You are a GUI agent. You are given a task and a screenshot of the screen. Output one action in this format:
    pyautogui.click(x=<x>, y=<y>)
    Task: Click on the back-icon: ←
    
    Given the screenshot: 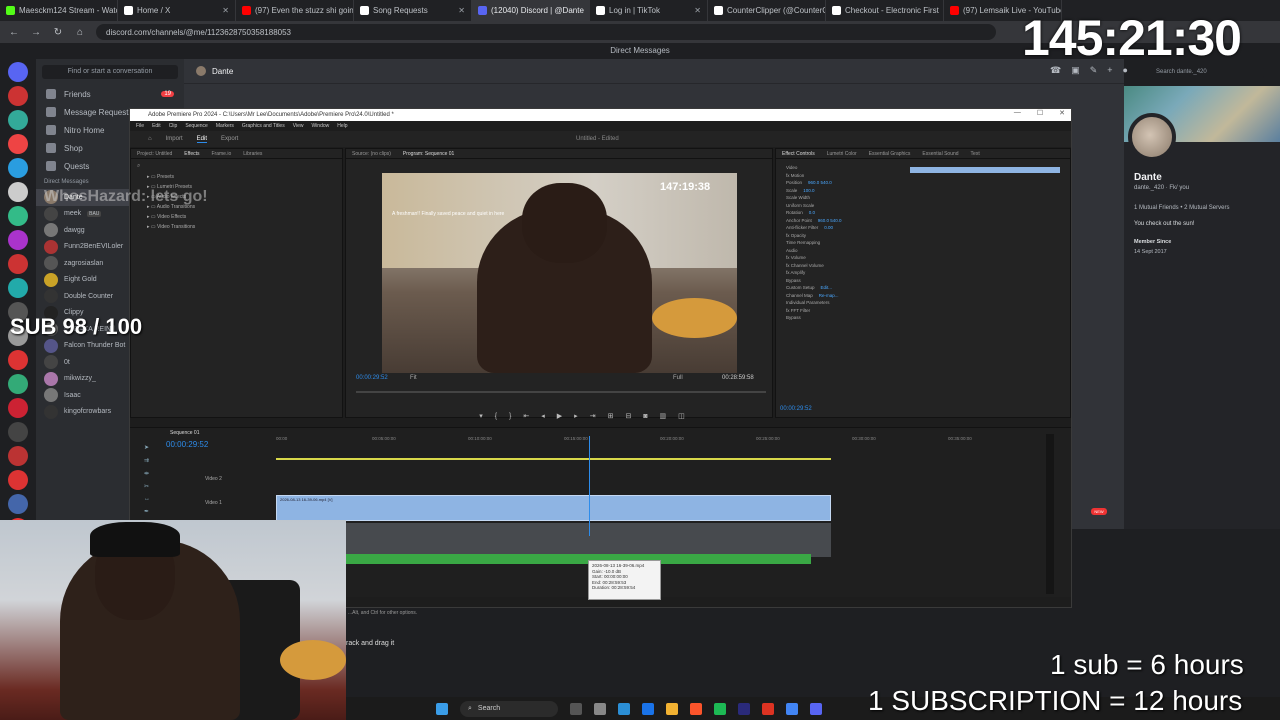 What is the action you would take?
    pyautogui.click(x=14, y=32)
    